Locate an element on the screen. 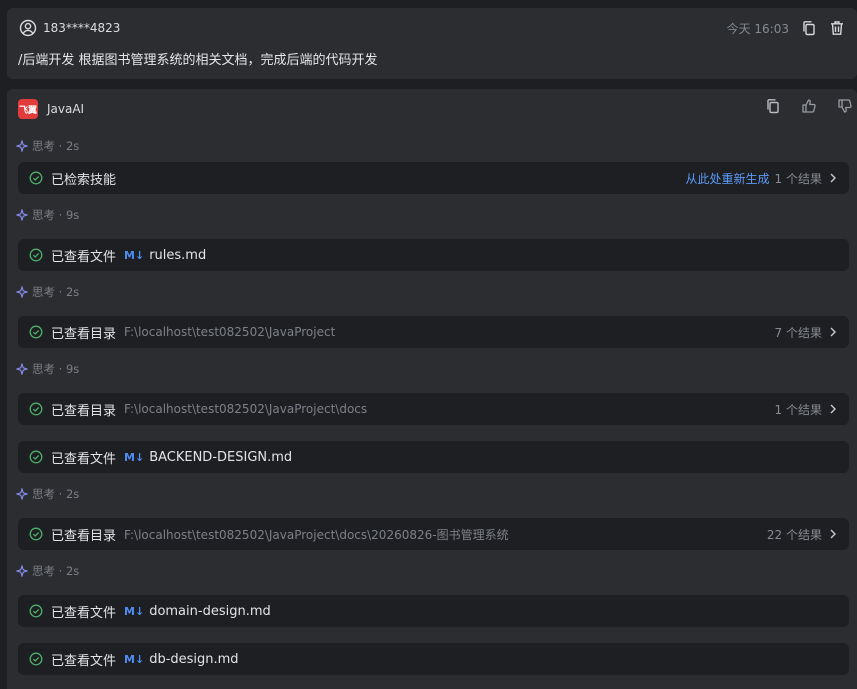 The width and height of the screenshot is (857, 689). result-count: 22 个结果 is located at coordinates (794, 534).